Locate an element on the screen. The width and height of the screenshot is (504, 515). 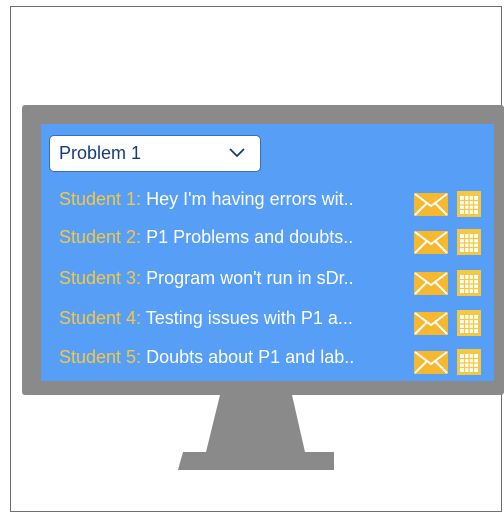
list-item: Student 2: P1 Problems and doubts.. is located at coordinates (279, 242).